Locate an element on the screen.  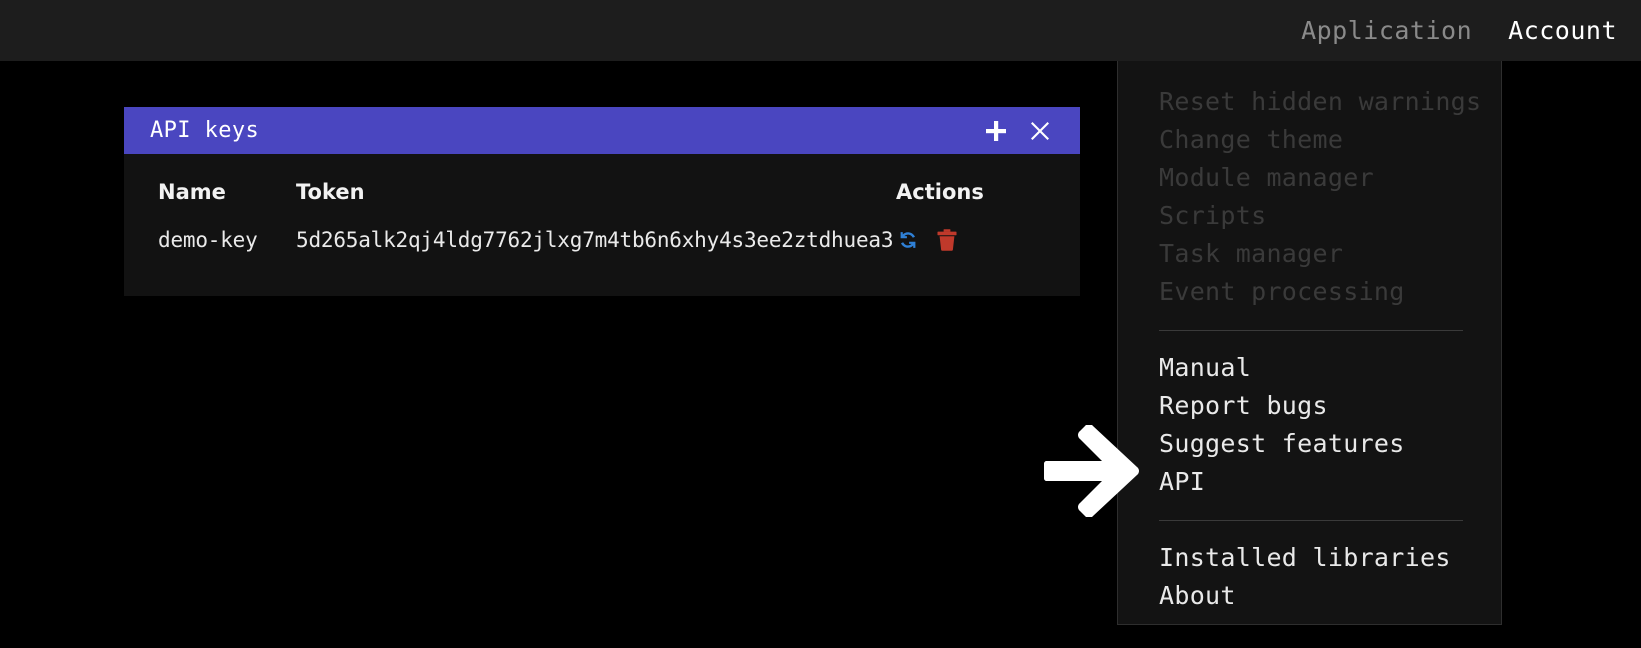
menu-group-help: Manual Report bugs Suggest features API is located at coordinates (1309, 425).